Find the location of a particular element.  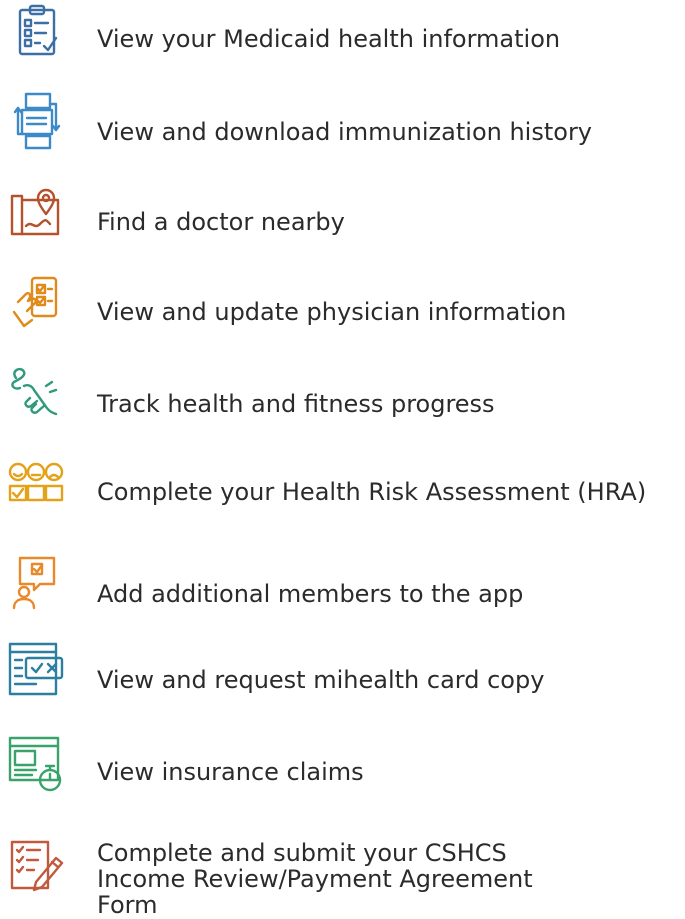

feature-item-insurance-claims: View insurance claims is located at coordinates (342, 766).